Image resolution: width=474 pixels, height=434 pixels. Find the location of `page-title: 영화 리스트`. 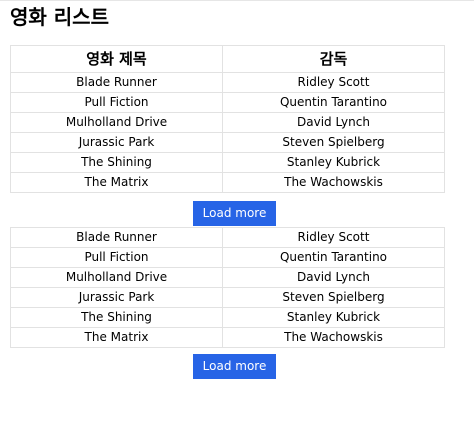

page-title: 영화 리스트 is located at coordinates (59, 17).